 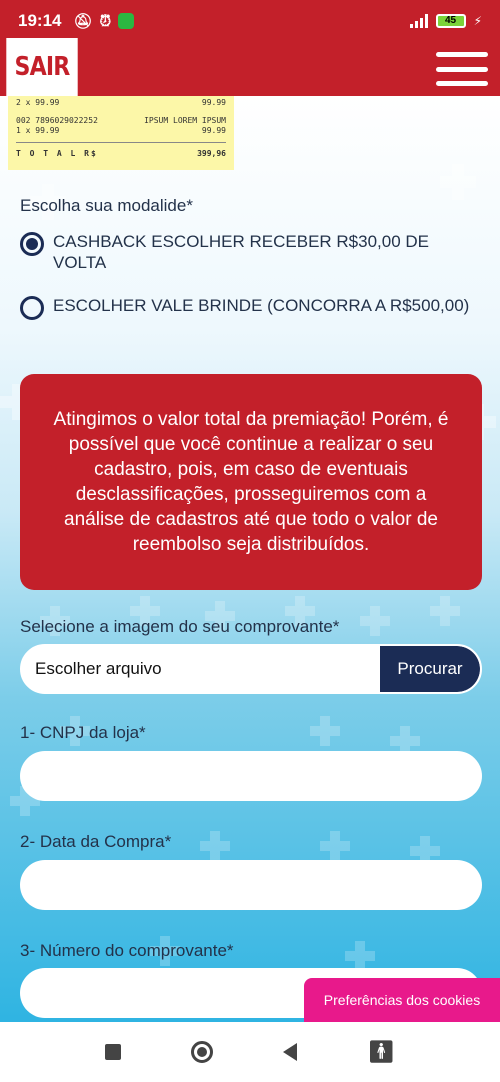 I want to click on file-placeholder: Escolher arquivo, so click(x=201, y=669).